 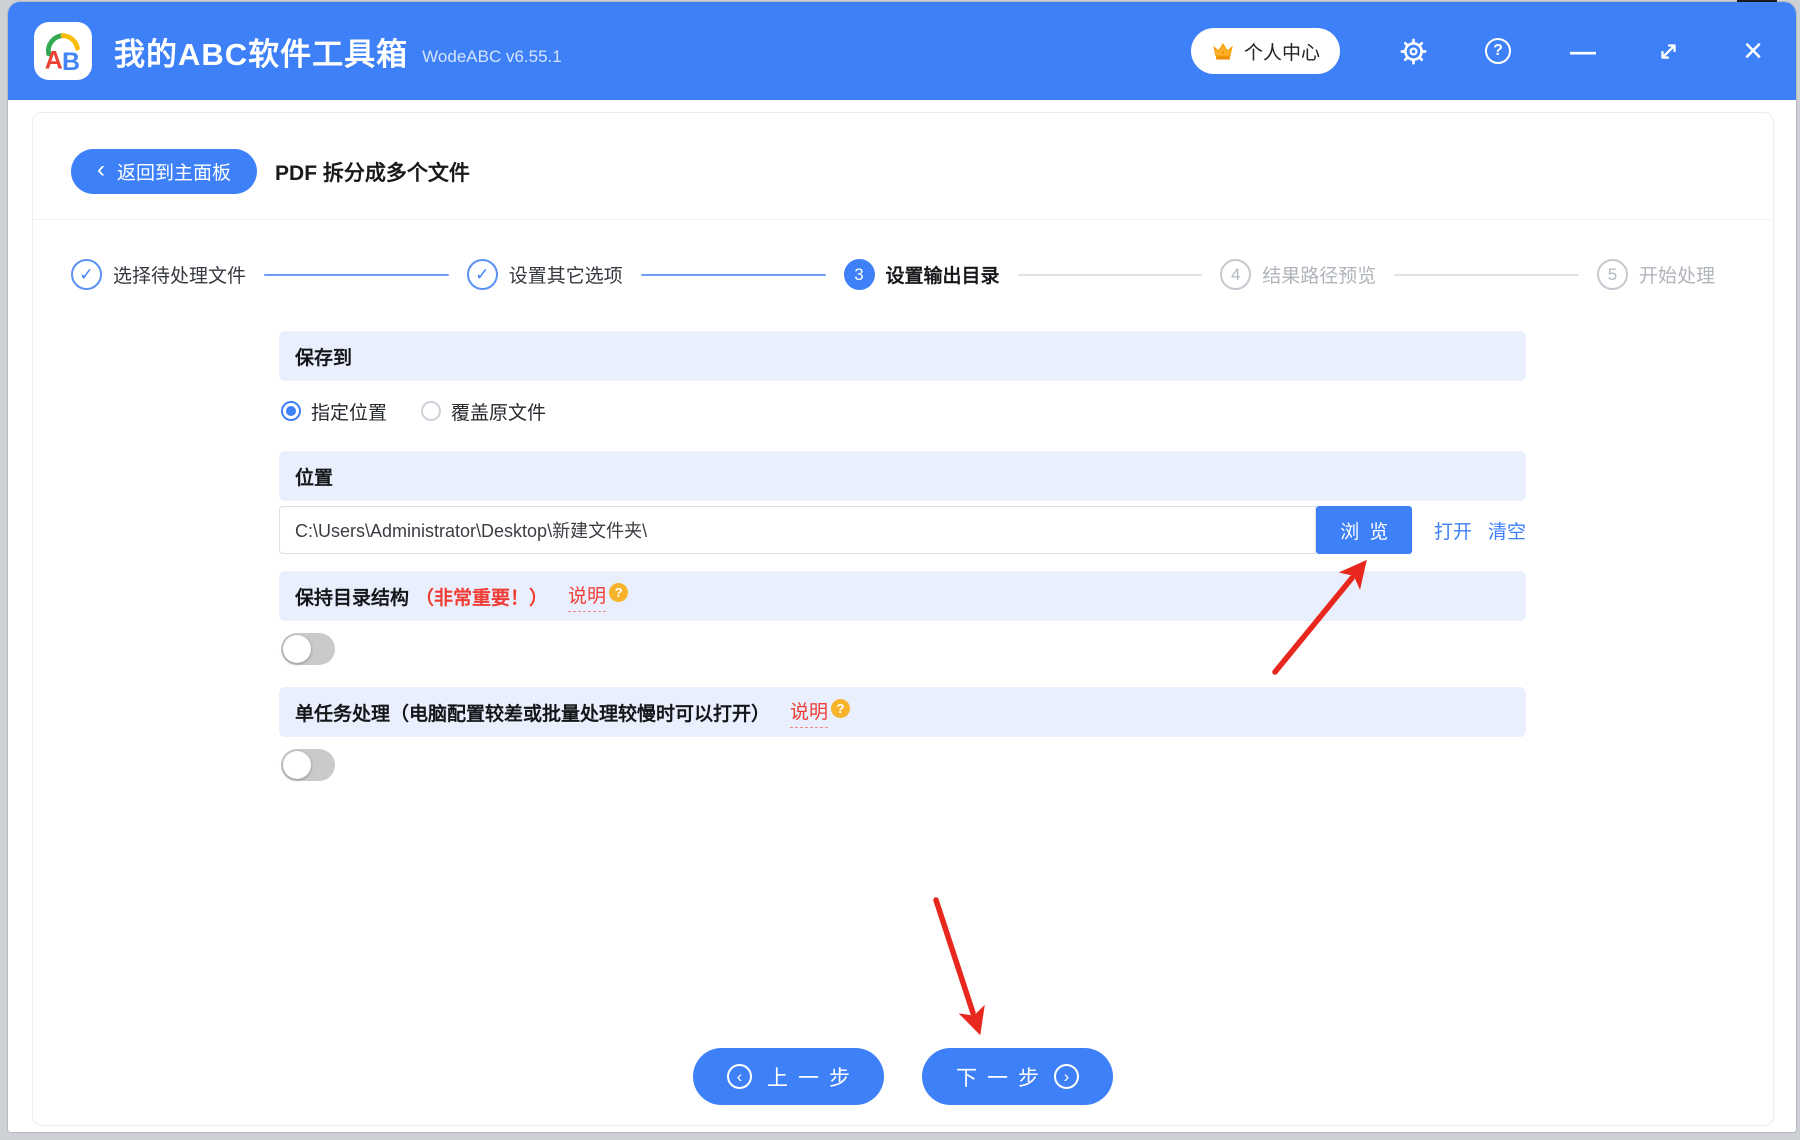 What do you see at coordinates (314, 478) in the screenshot?
I see `location-title: 位置` at bounding box center [314, 478].